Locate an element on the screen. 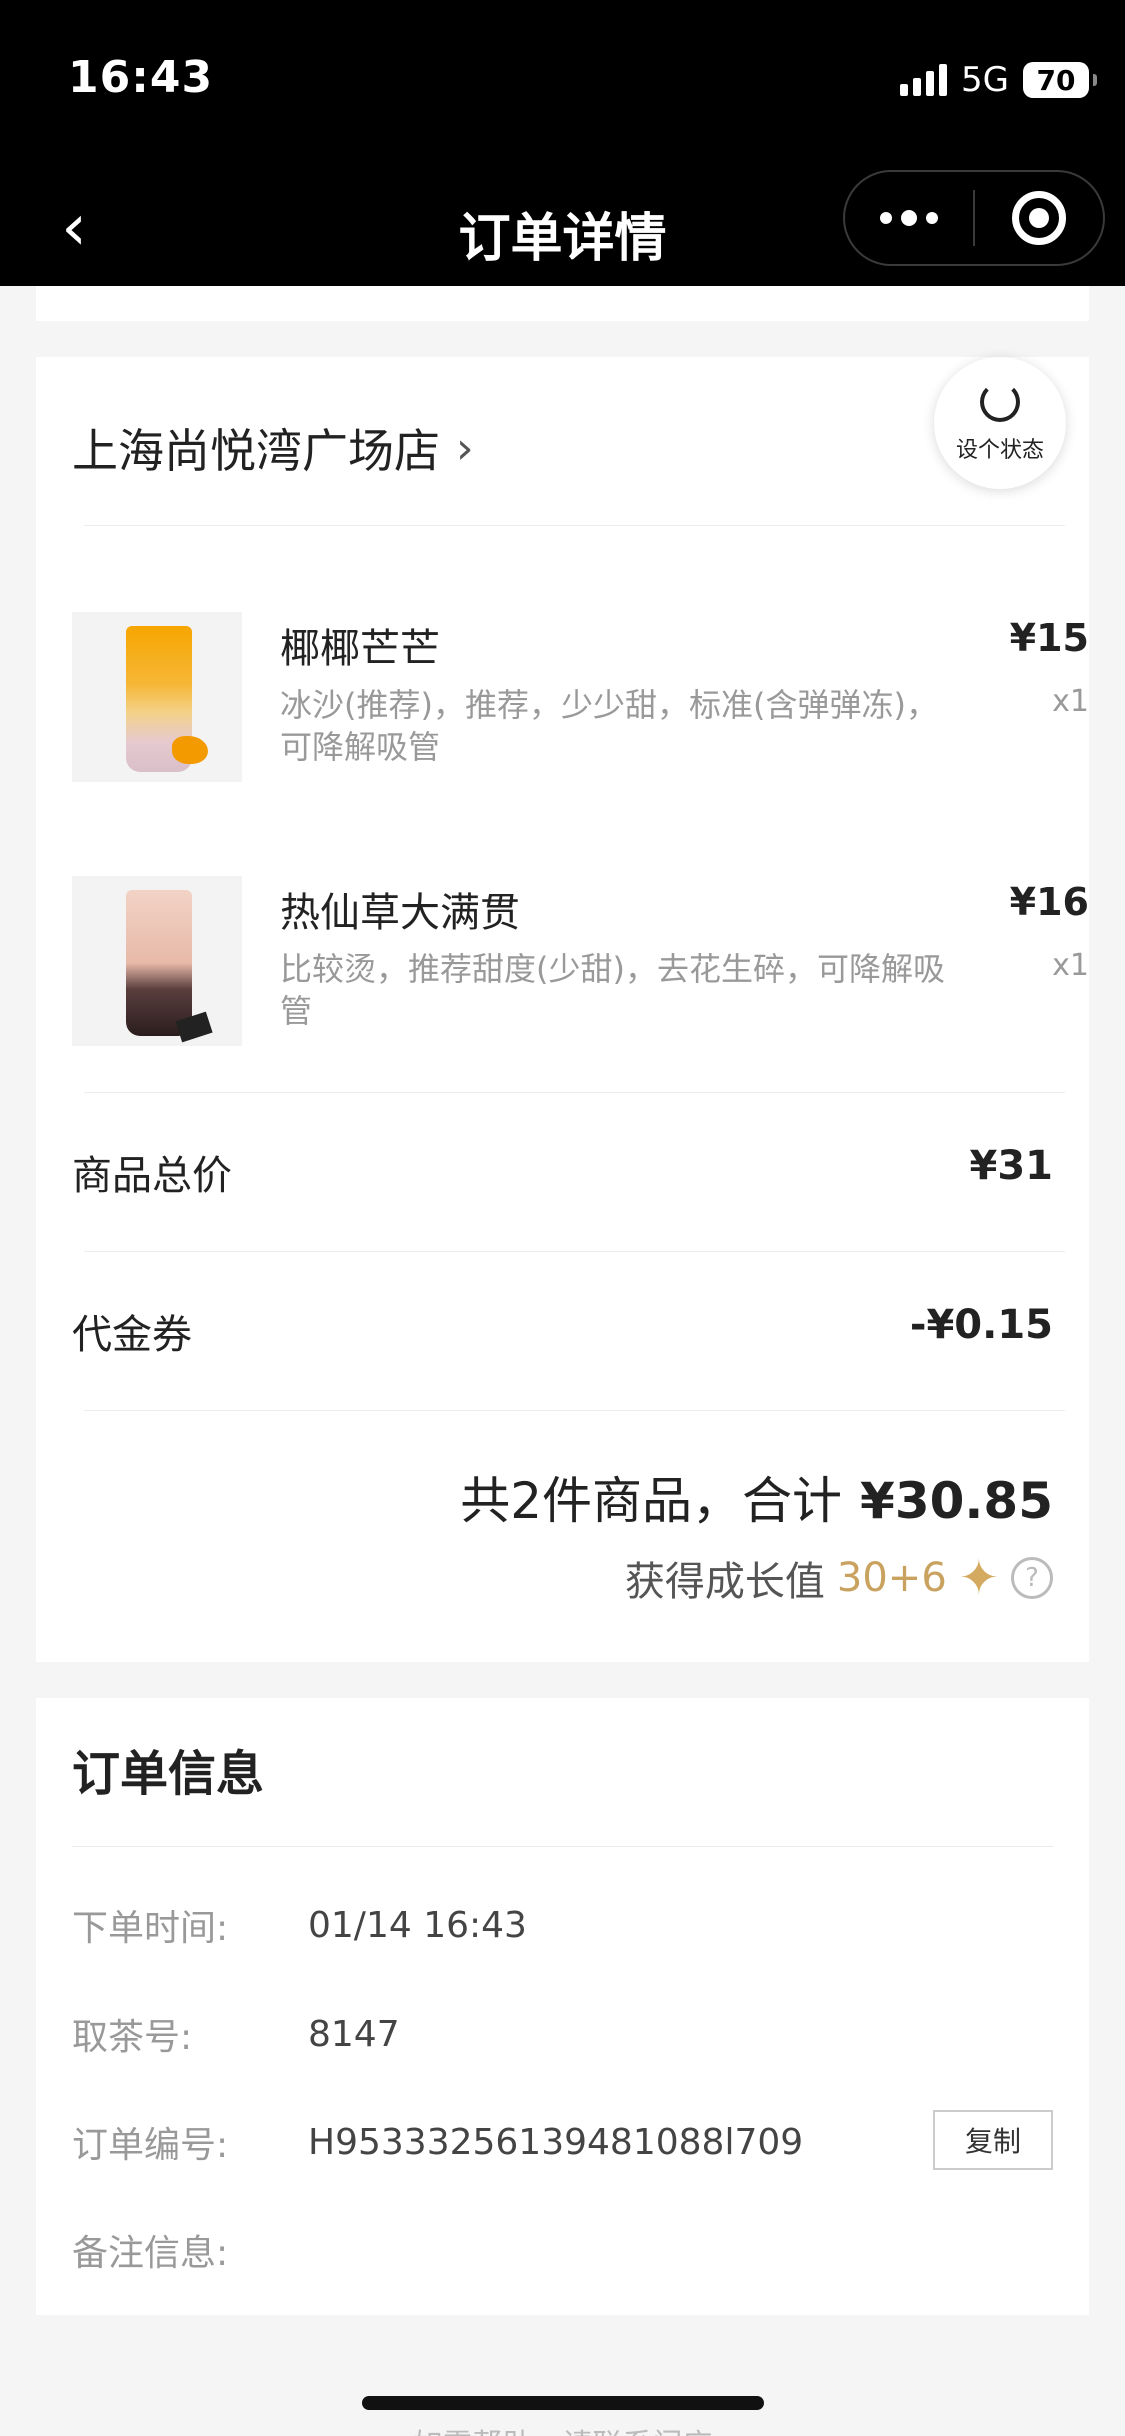 Image resolution: width=1125 pixels, height=2436 pixels. order-total: 共2件商品，合计 ¥30.85 is located at coordinates (756, 1497).